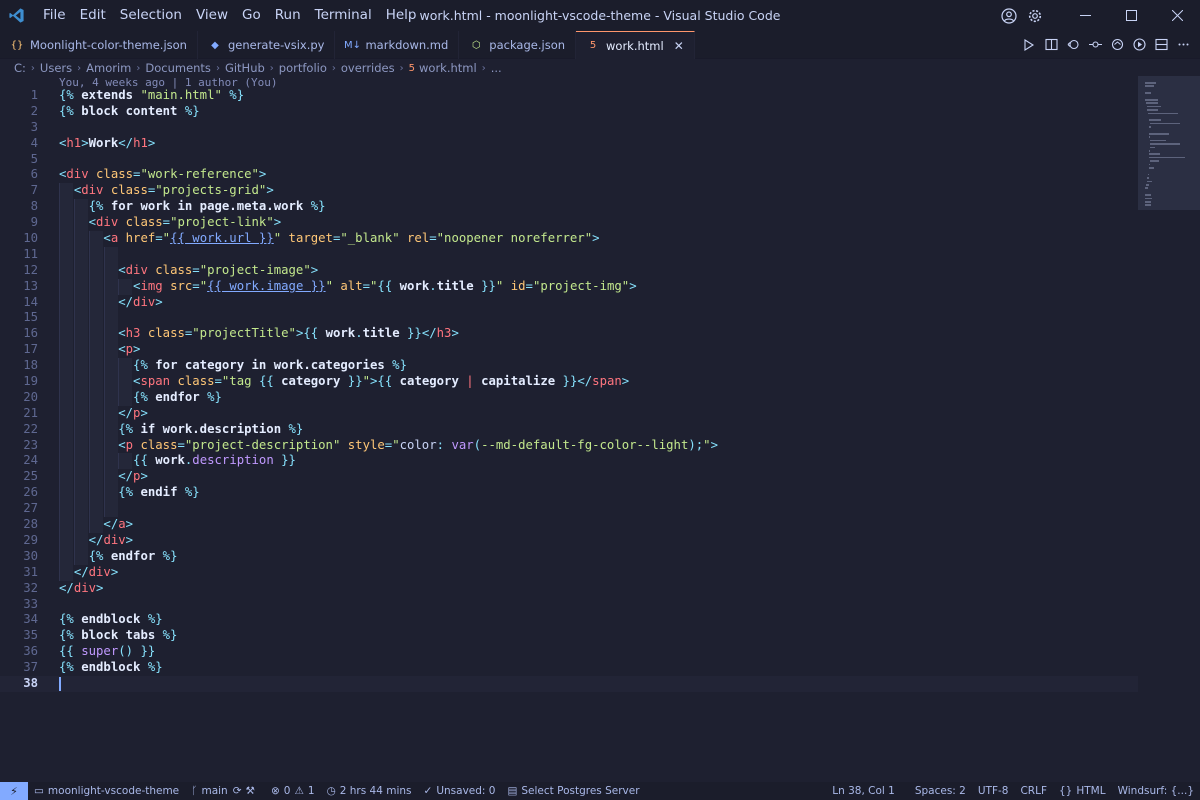 This screenshot has height=800, width=1200. I want to click on line-number: 35, so click(19, 636).